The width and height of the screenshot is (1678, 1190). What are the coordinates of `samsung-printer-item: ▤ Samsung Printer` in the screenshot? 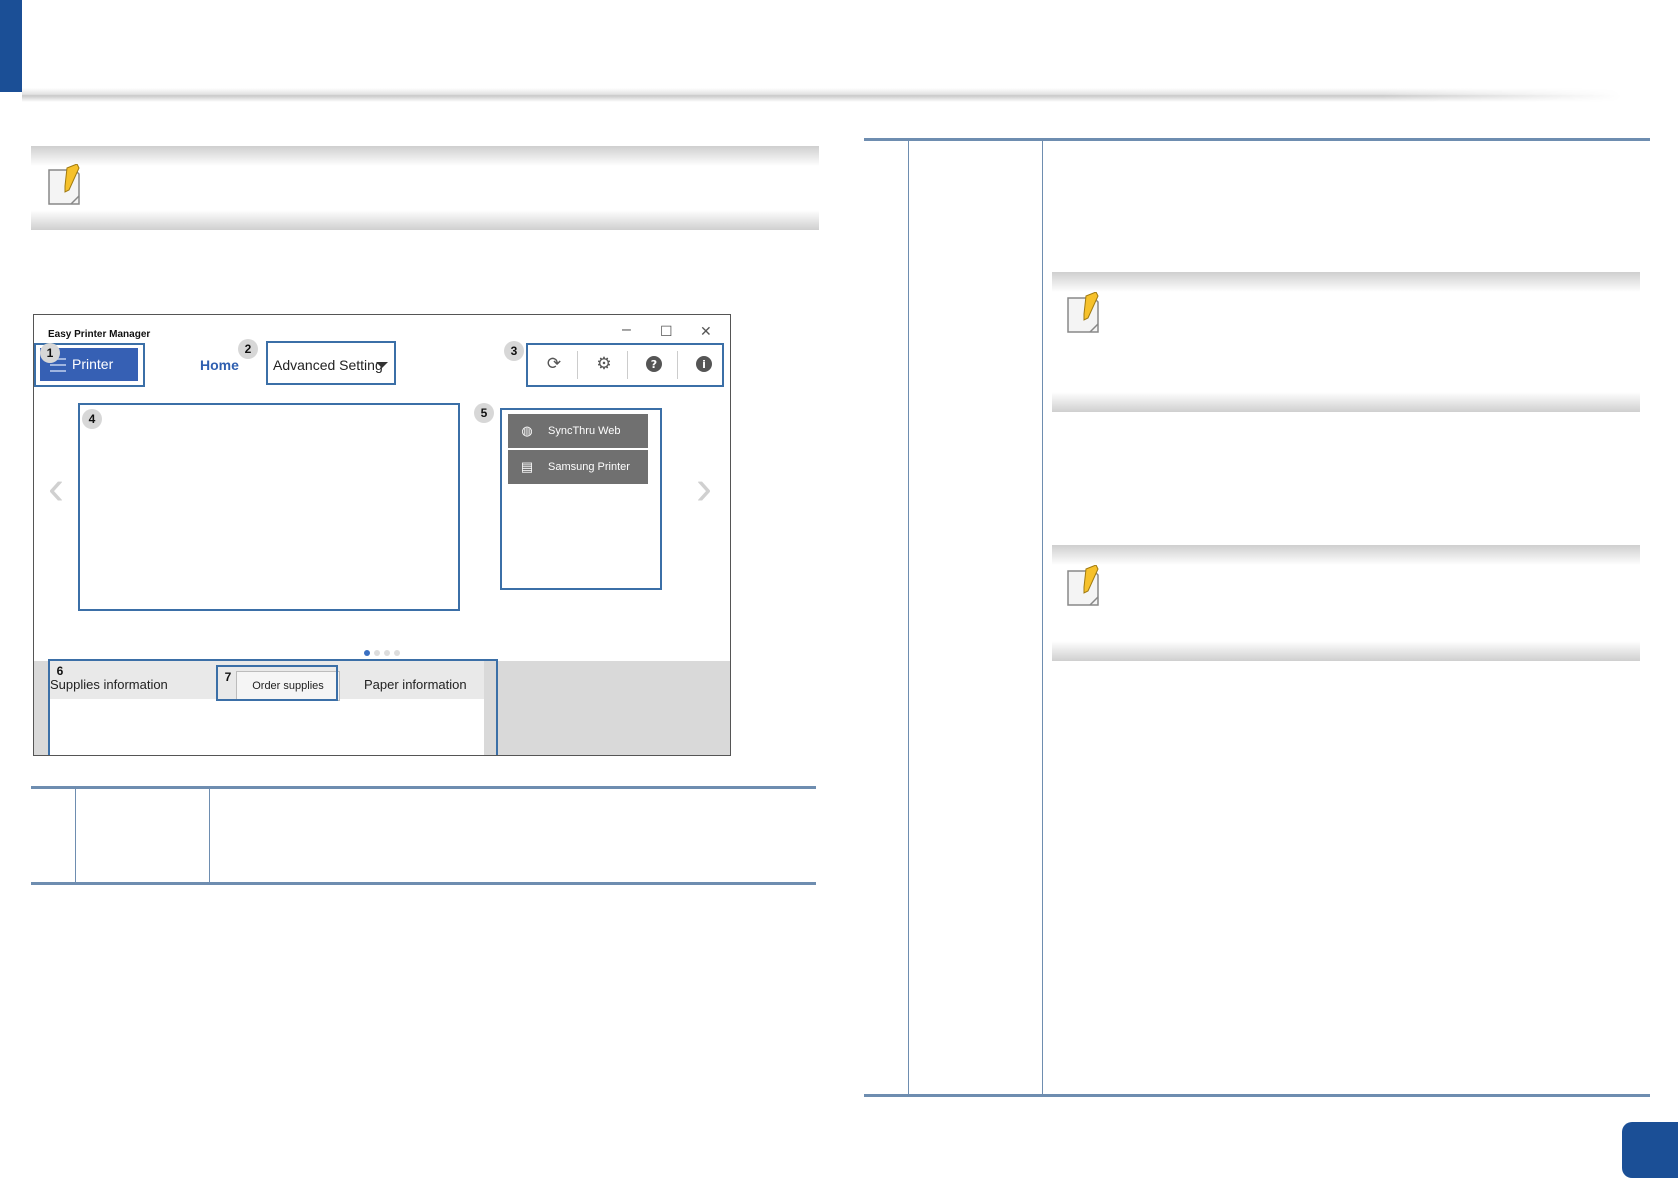 It's located at (578, 467).